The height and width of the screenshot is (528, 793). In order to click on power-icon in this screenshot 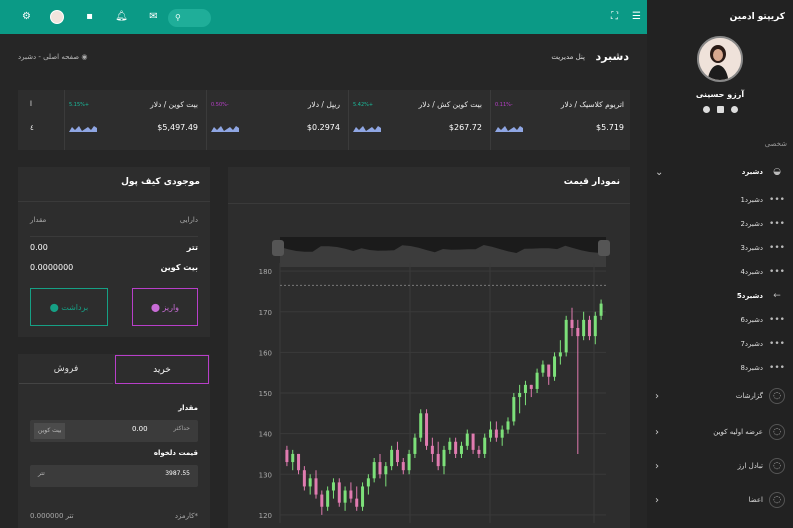, I will do `click(706, 109)`.